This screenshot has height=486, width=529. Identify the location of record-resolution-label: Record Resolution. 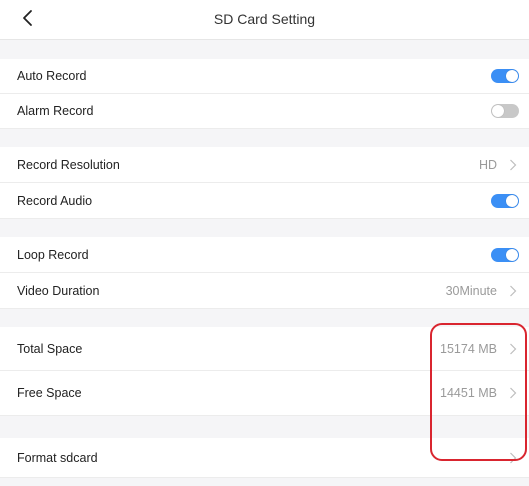
(68, 164).